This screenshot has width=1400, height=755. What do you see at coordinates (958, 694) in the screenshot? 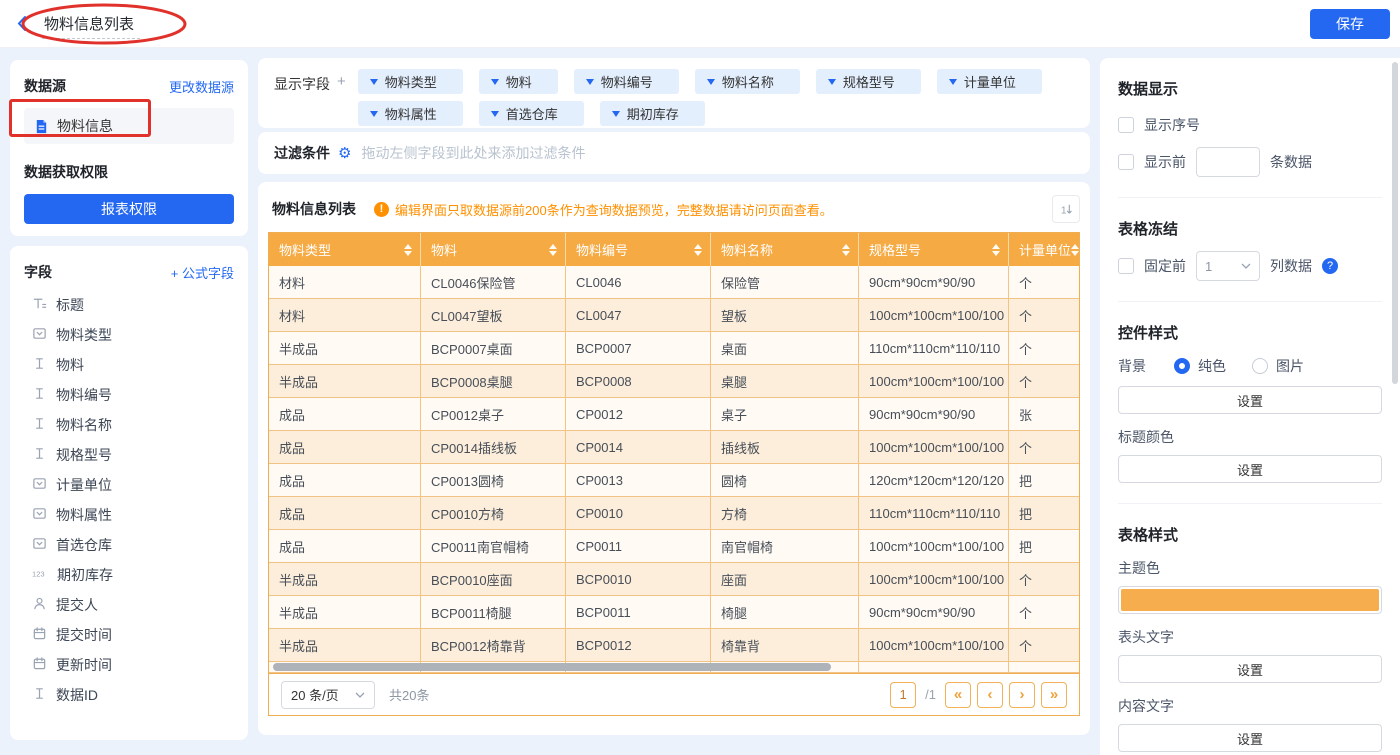
I see `first-page-button: «` at bounding box center [958, 694].